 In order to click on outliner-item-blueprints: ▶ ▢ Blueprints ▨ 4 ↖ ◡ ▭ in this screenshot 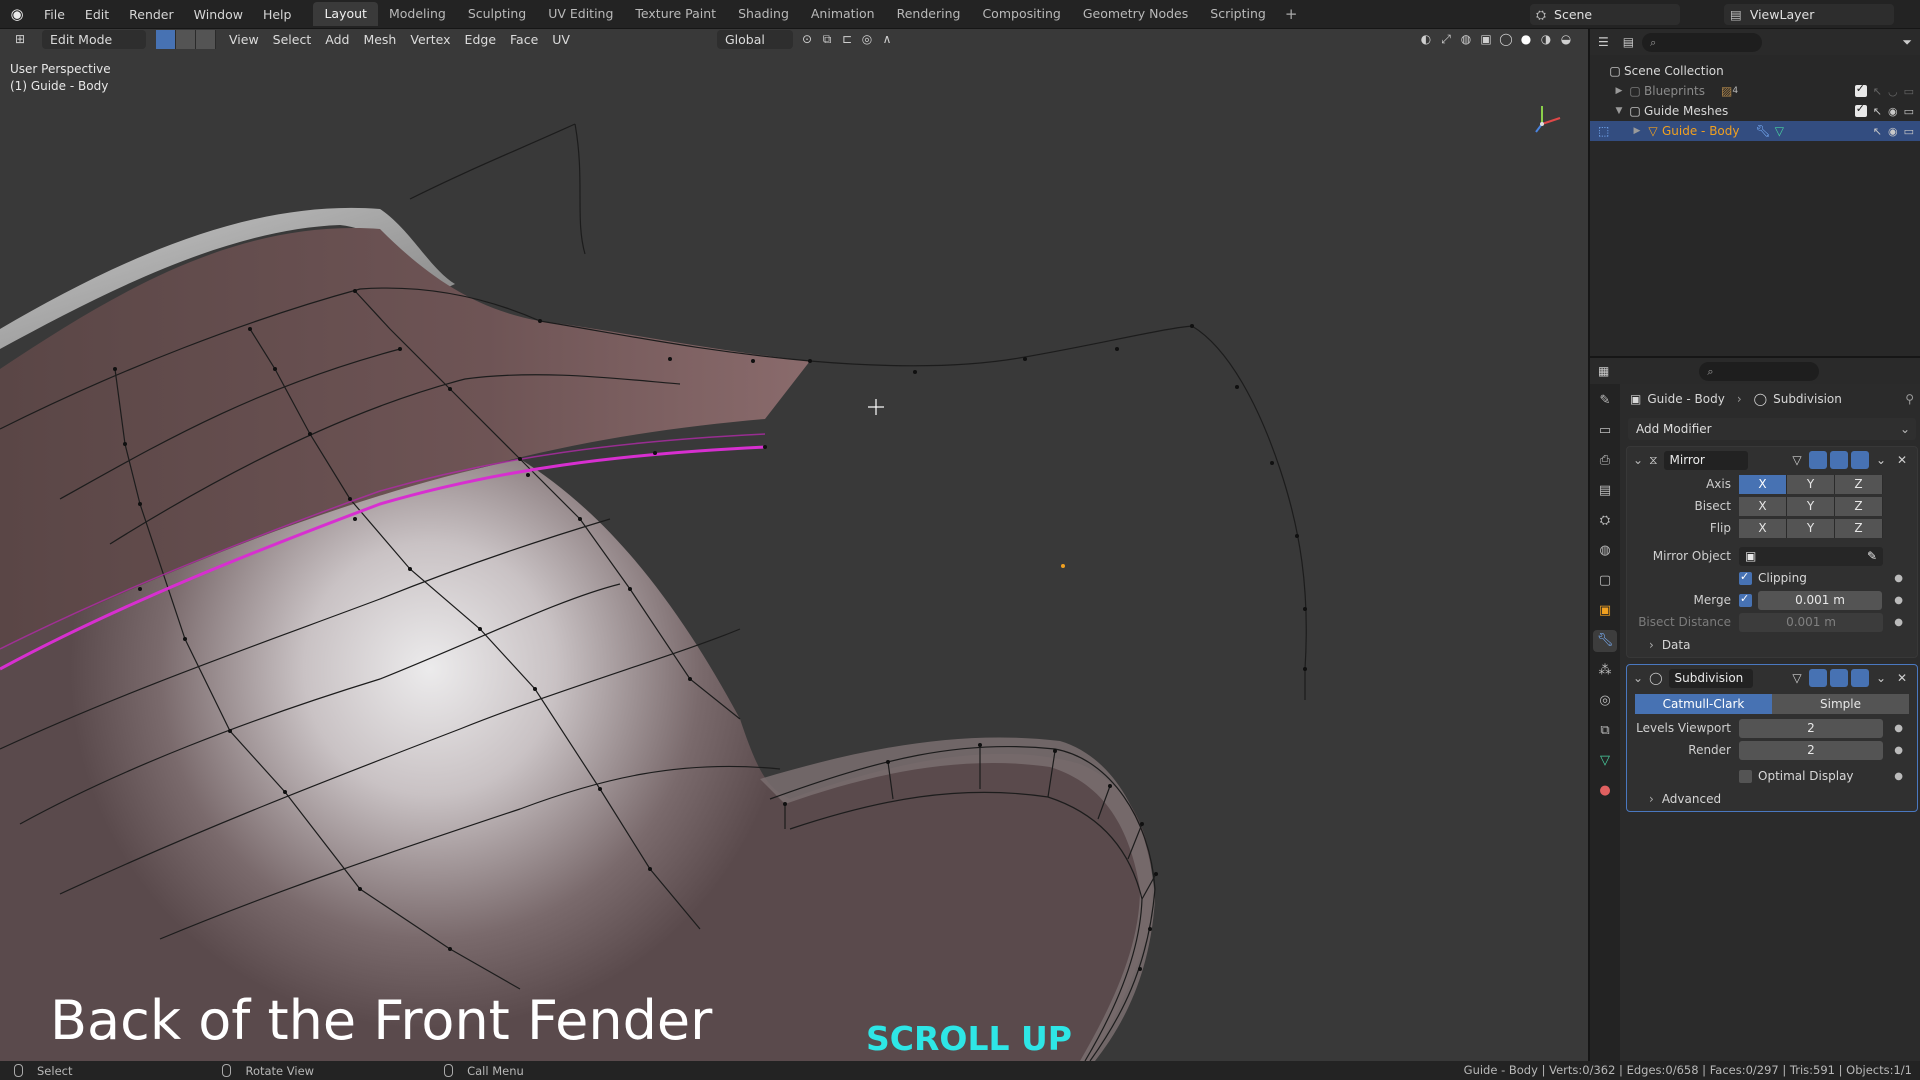, I will do `click(1755, 91)`.